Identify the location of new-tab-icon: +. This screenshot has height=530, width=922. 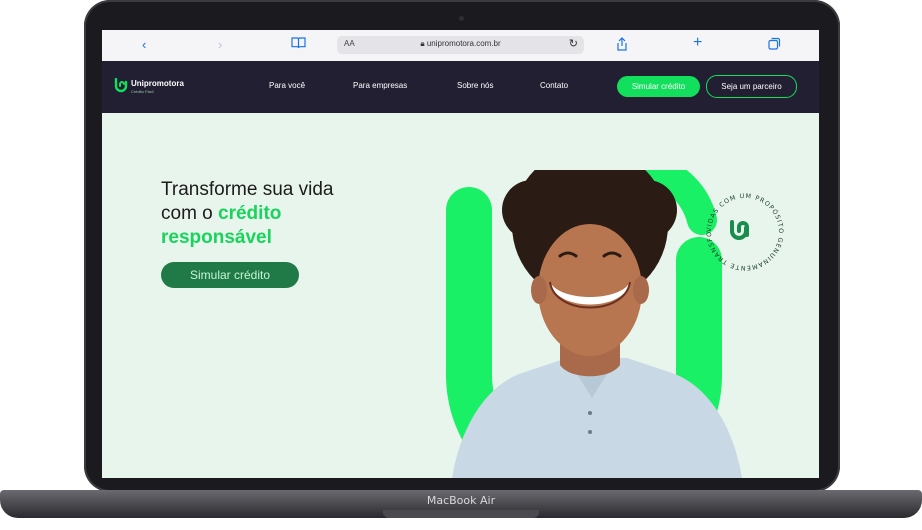
(697, 43).